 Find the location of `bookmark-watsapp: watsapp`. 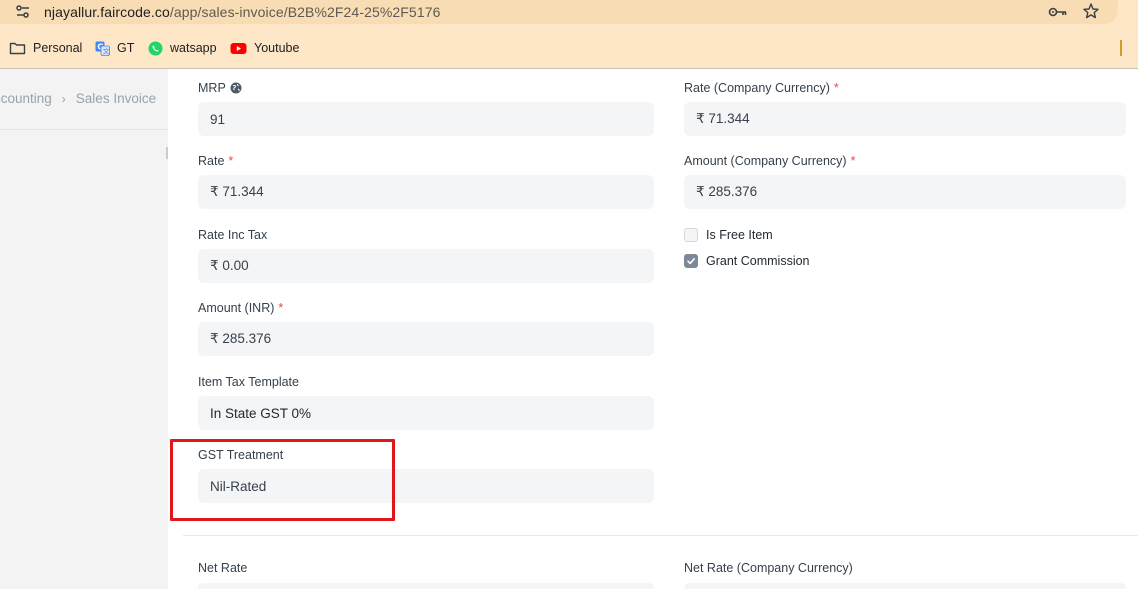

bookmark-watsapp: watsapp is located at coordinates (182, 48).